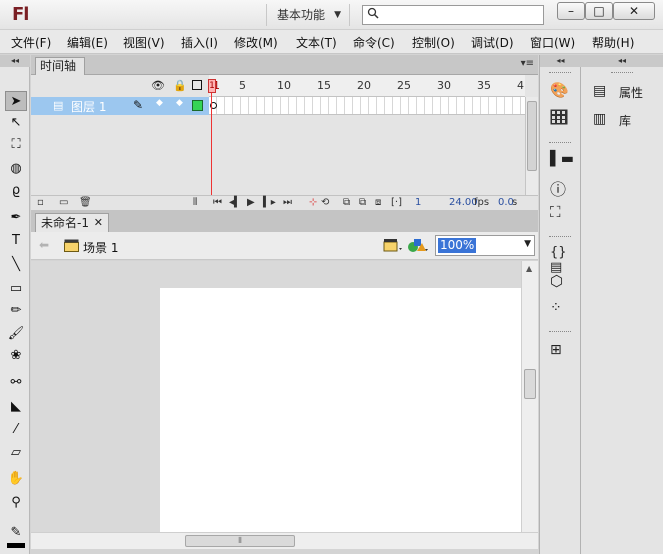  Describe the element at coordinates (433, 42) in the screenshot. I see `menu-control: 控制(O)` at that location.